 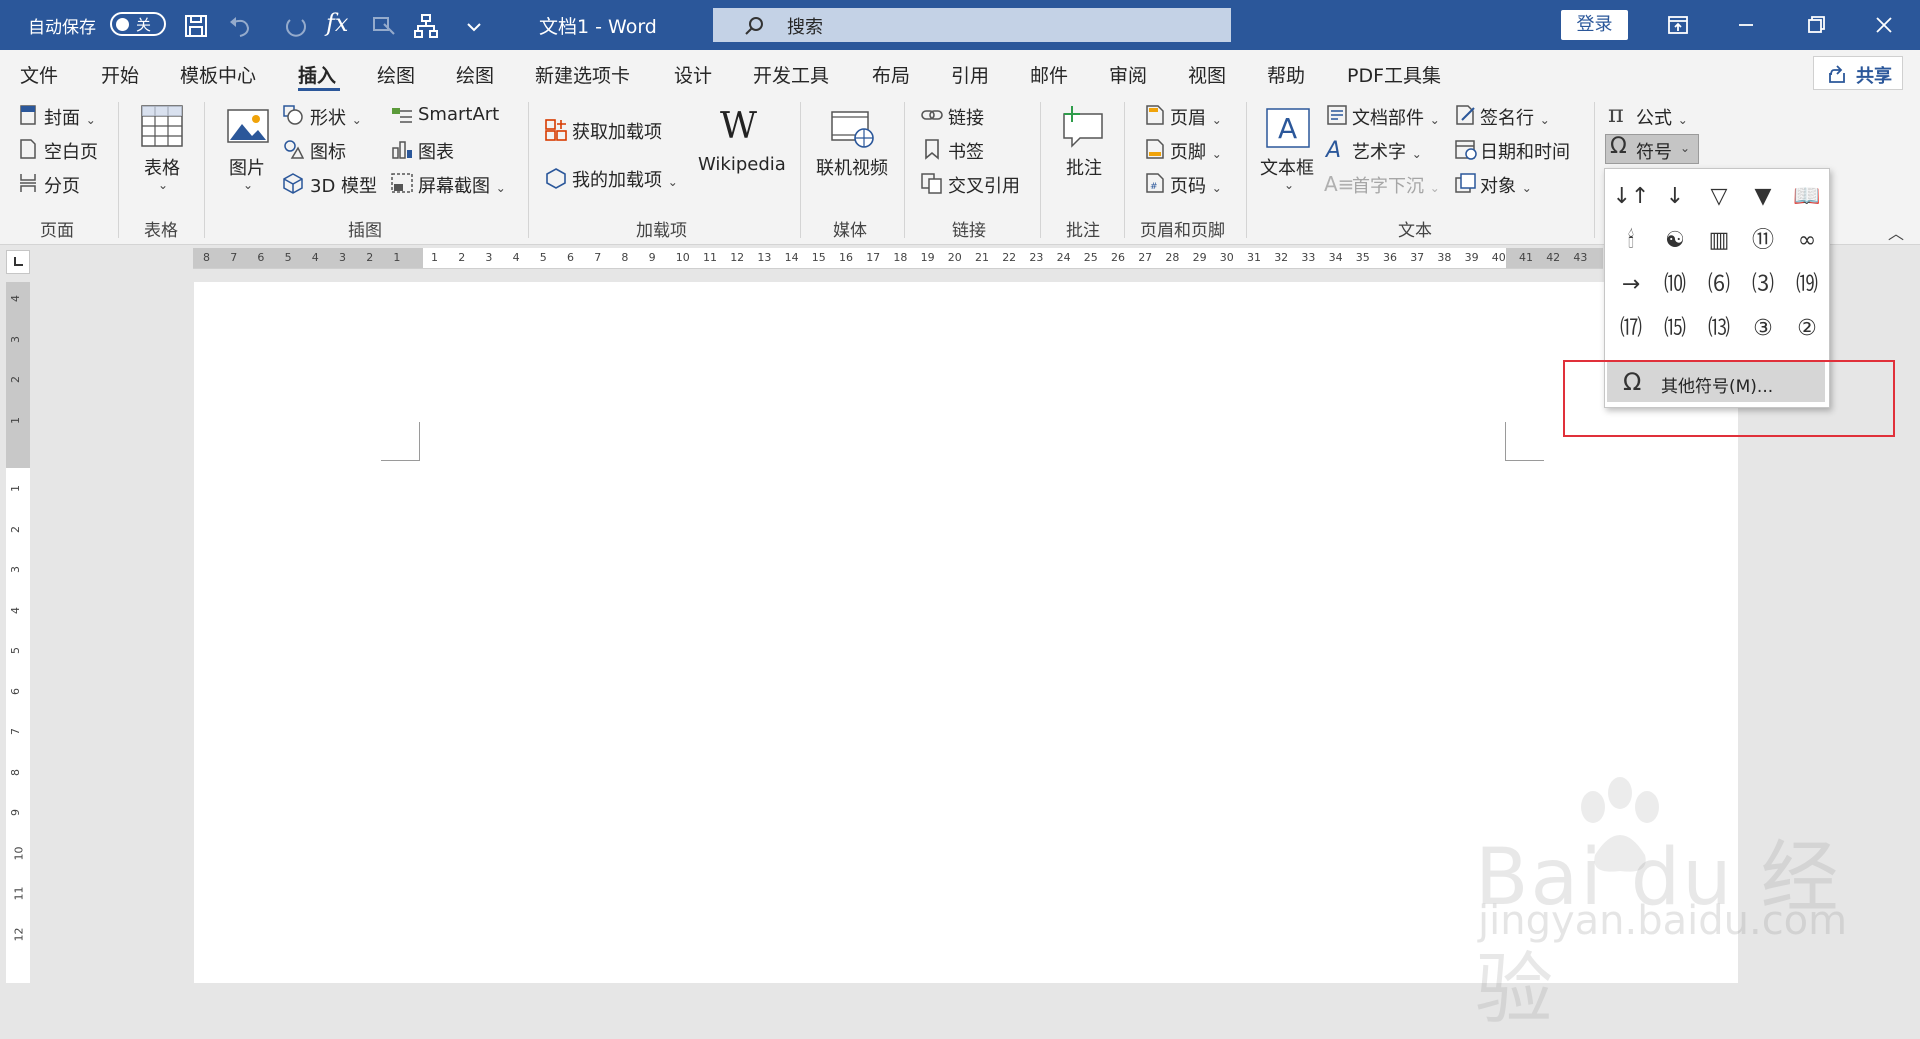 What do you see at coordinates (474, 26) in the screenshot?
I see `customize-toolbar-icon` at bounding box center [474, 26].